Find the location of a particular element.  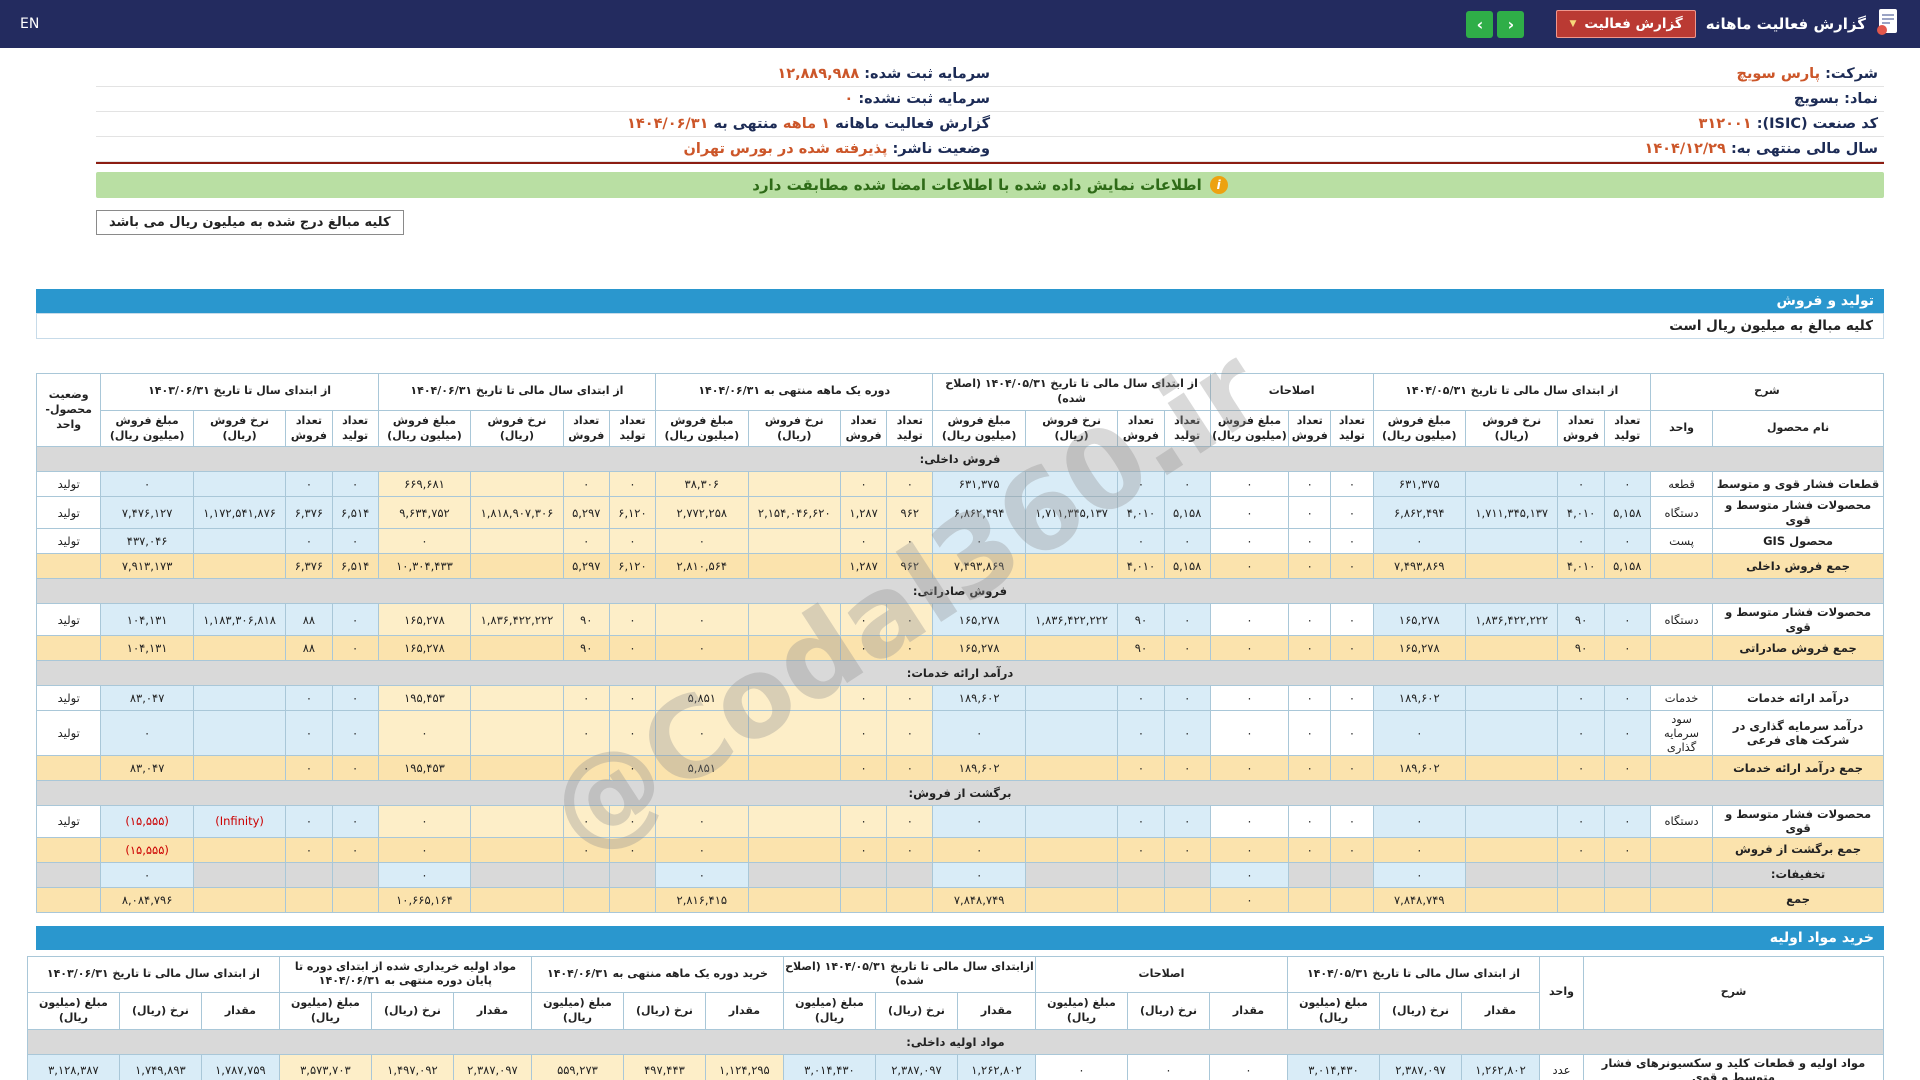

status-cell: تولید is located at coordinates (68, 513).